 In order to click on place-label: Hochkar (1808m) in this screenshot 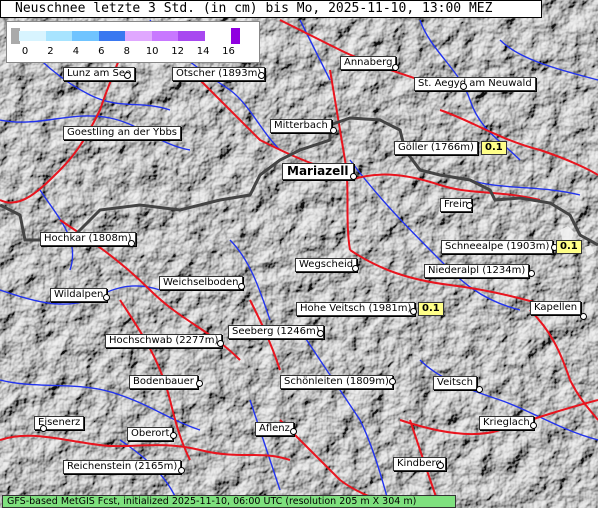, I will do `click(88, 239)`.